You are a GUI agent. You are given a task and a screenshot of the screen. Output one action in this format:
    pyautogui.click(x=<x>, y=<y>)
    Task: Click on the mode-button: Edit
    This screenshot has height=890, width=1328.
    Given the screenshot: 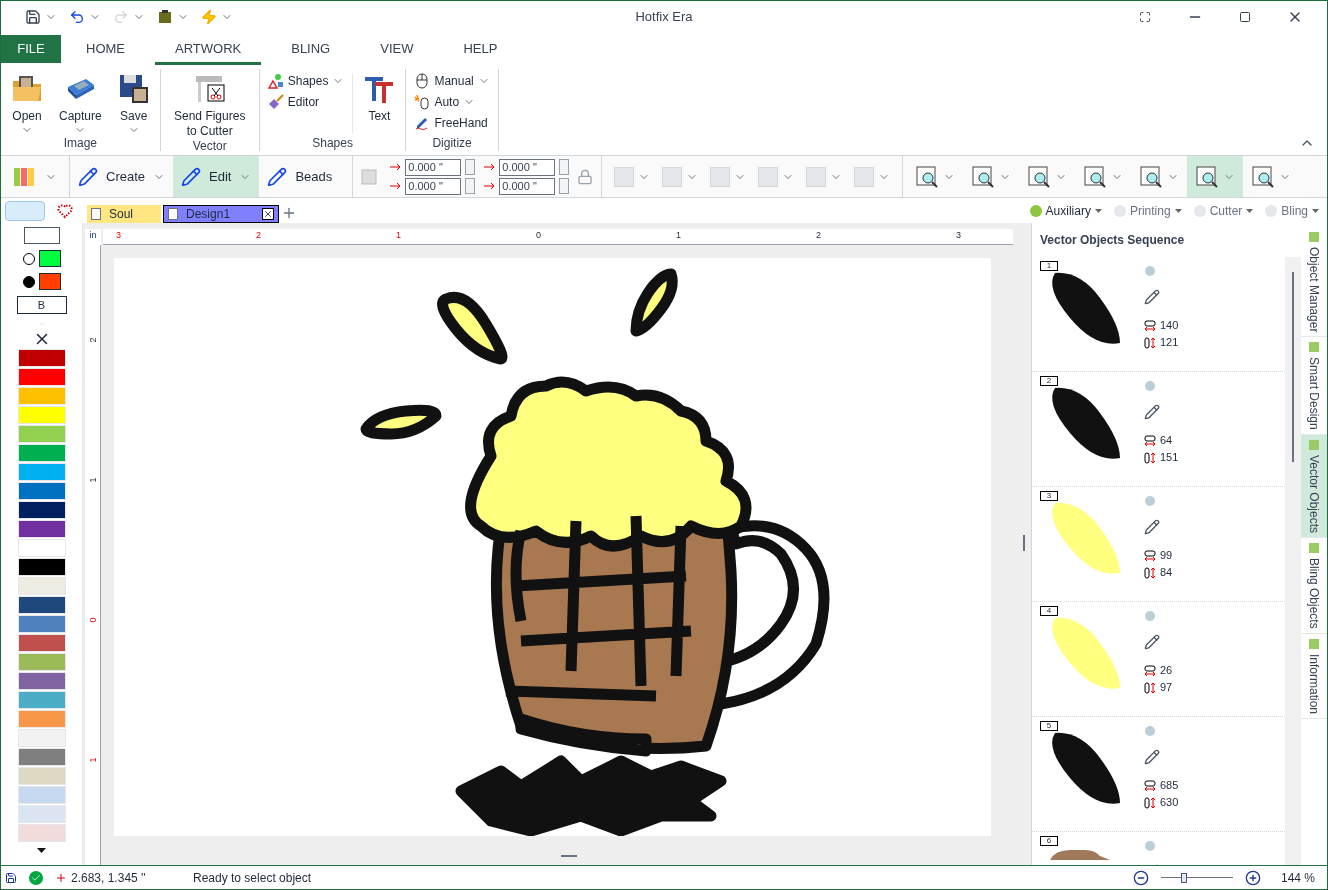 What is the action you would take?
    pyautogui.click(x=216, y=176)
    